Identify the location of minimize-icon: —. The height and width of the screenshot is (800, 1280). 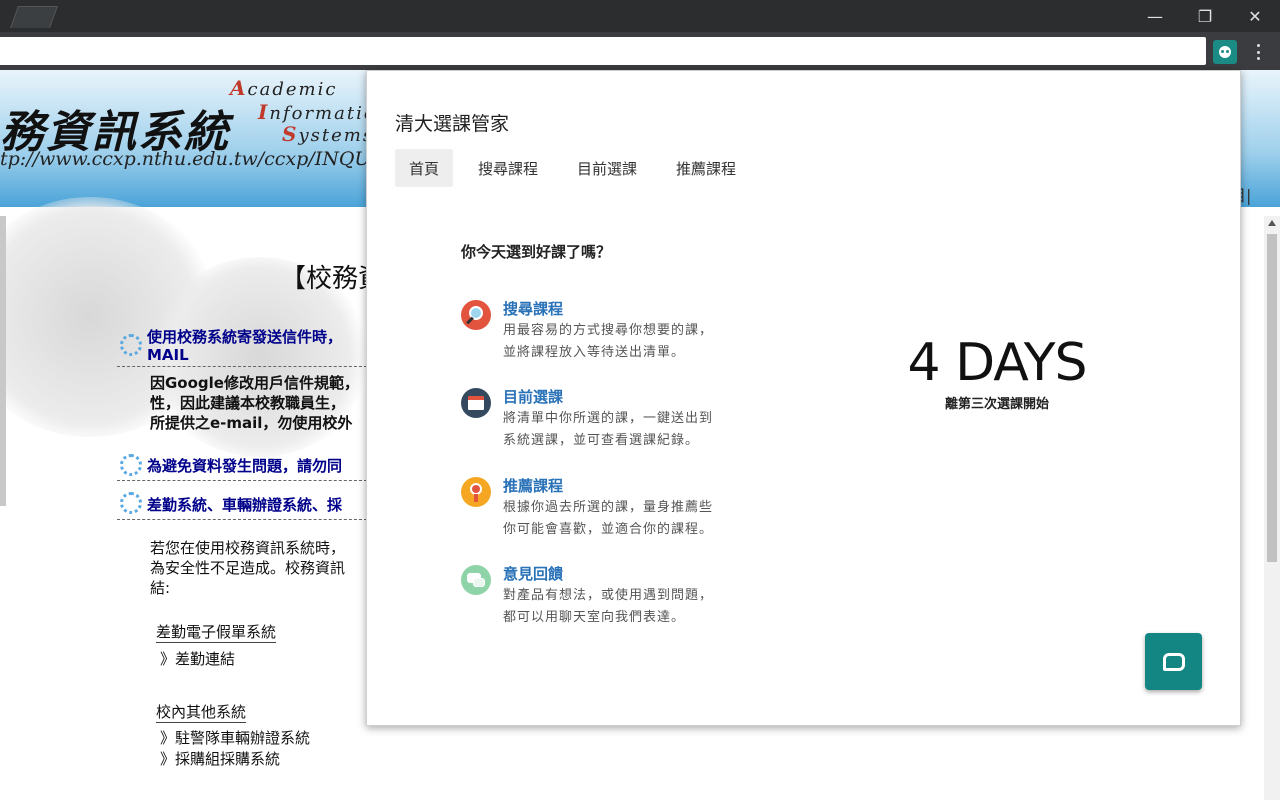
(1155, 16).